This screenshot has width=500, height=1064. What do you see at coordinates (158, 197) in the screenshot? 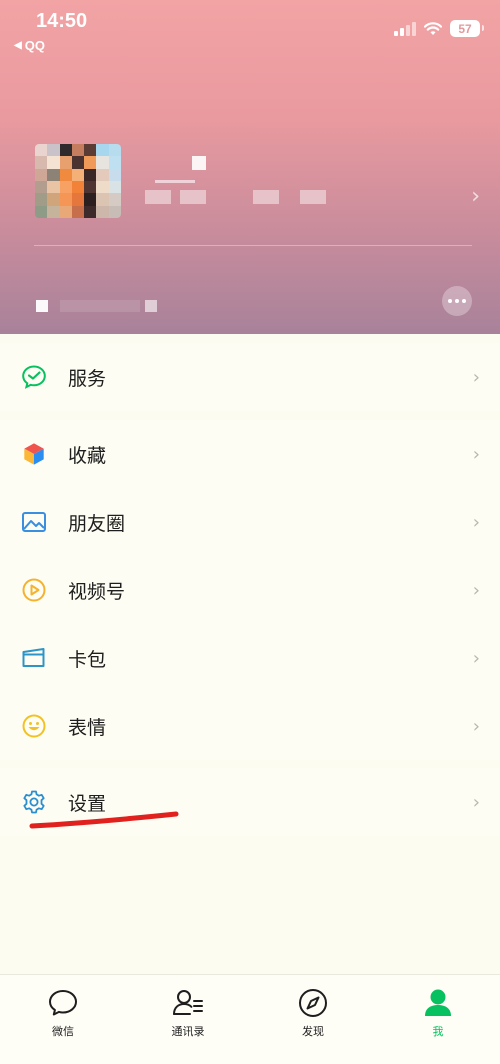
I see `profile-id-blurred` at bounding box center [158, 197].